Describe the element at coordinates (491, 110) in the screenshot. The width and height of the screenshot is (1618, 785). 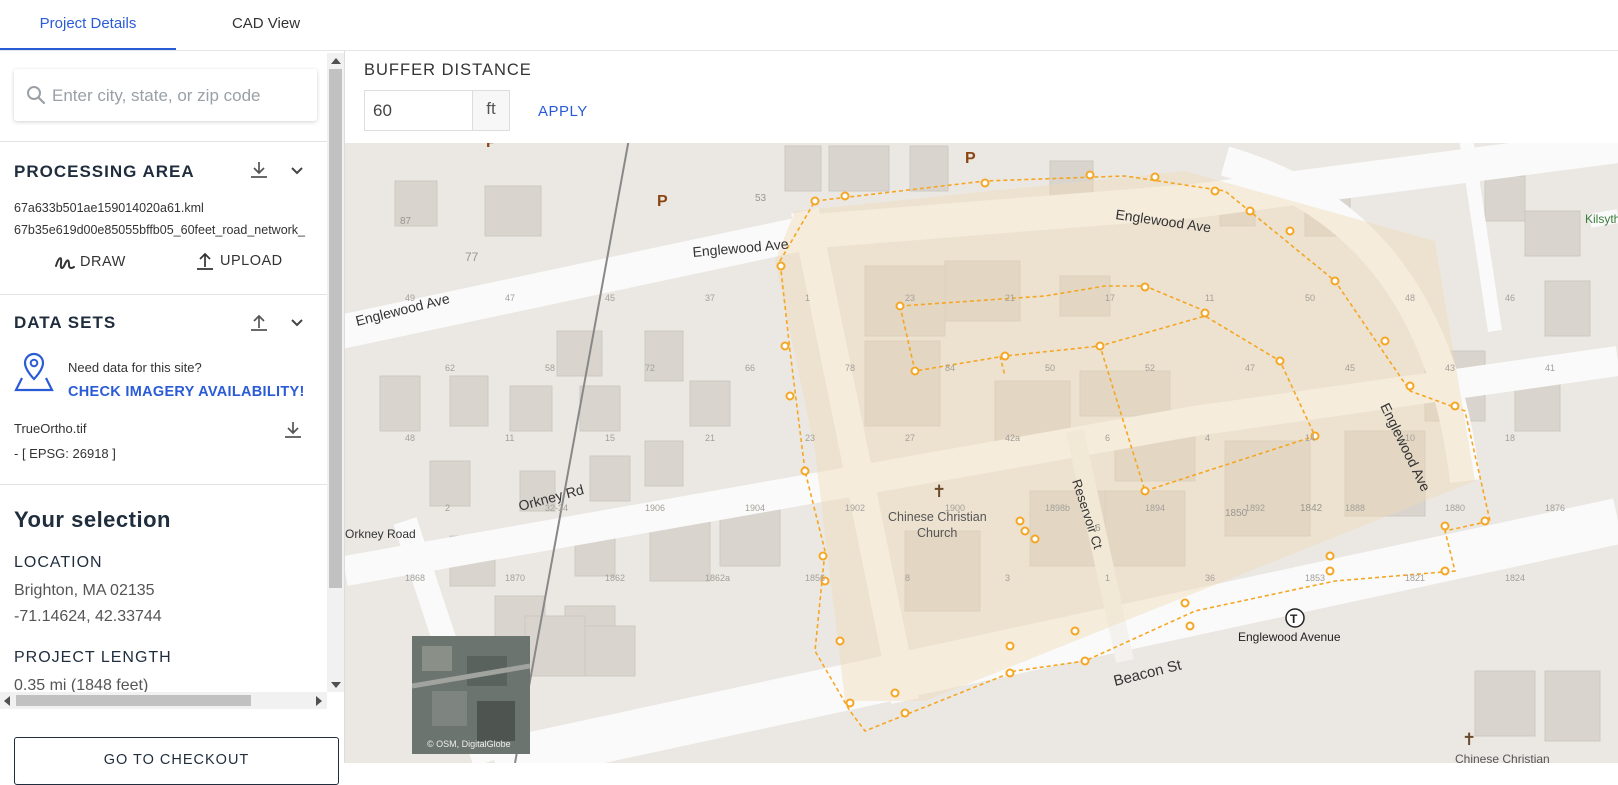
I see `buffer-unit: ft` at that location.